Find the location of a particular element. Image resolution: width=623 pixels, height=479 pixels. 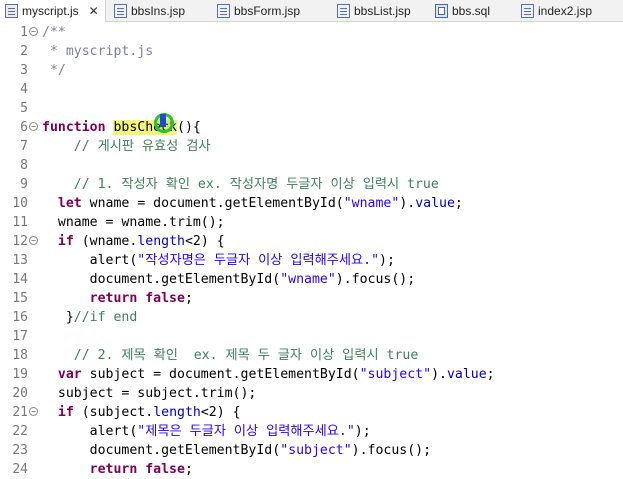

code-text: // 1. 작성자 확인 ex. 작성자명 두글자 이상 입력시 true is located at coordinates (240, 184).